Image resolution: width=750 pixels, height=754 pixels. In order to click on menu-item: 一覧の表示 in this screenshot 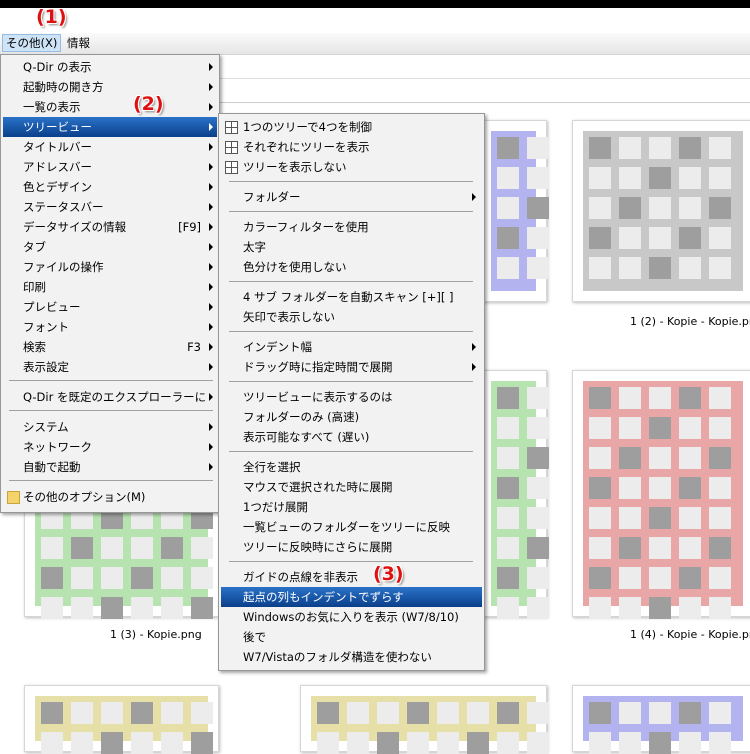, I will do `click(110, 107)`.